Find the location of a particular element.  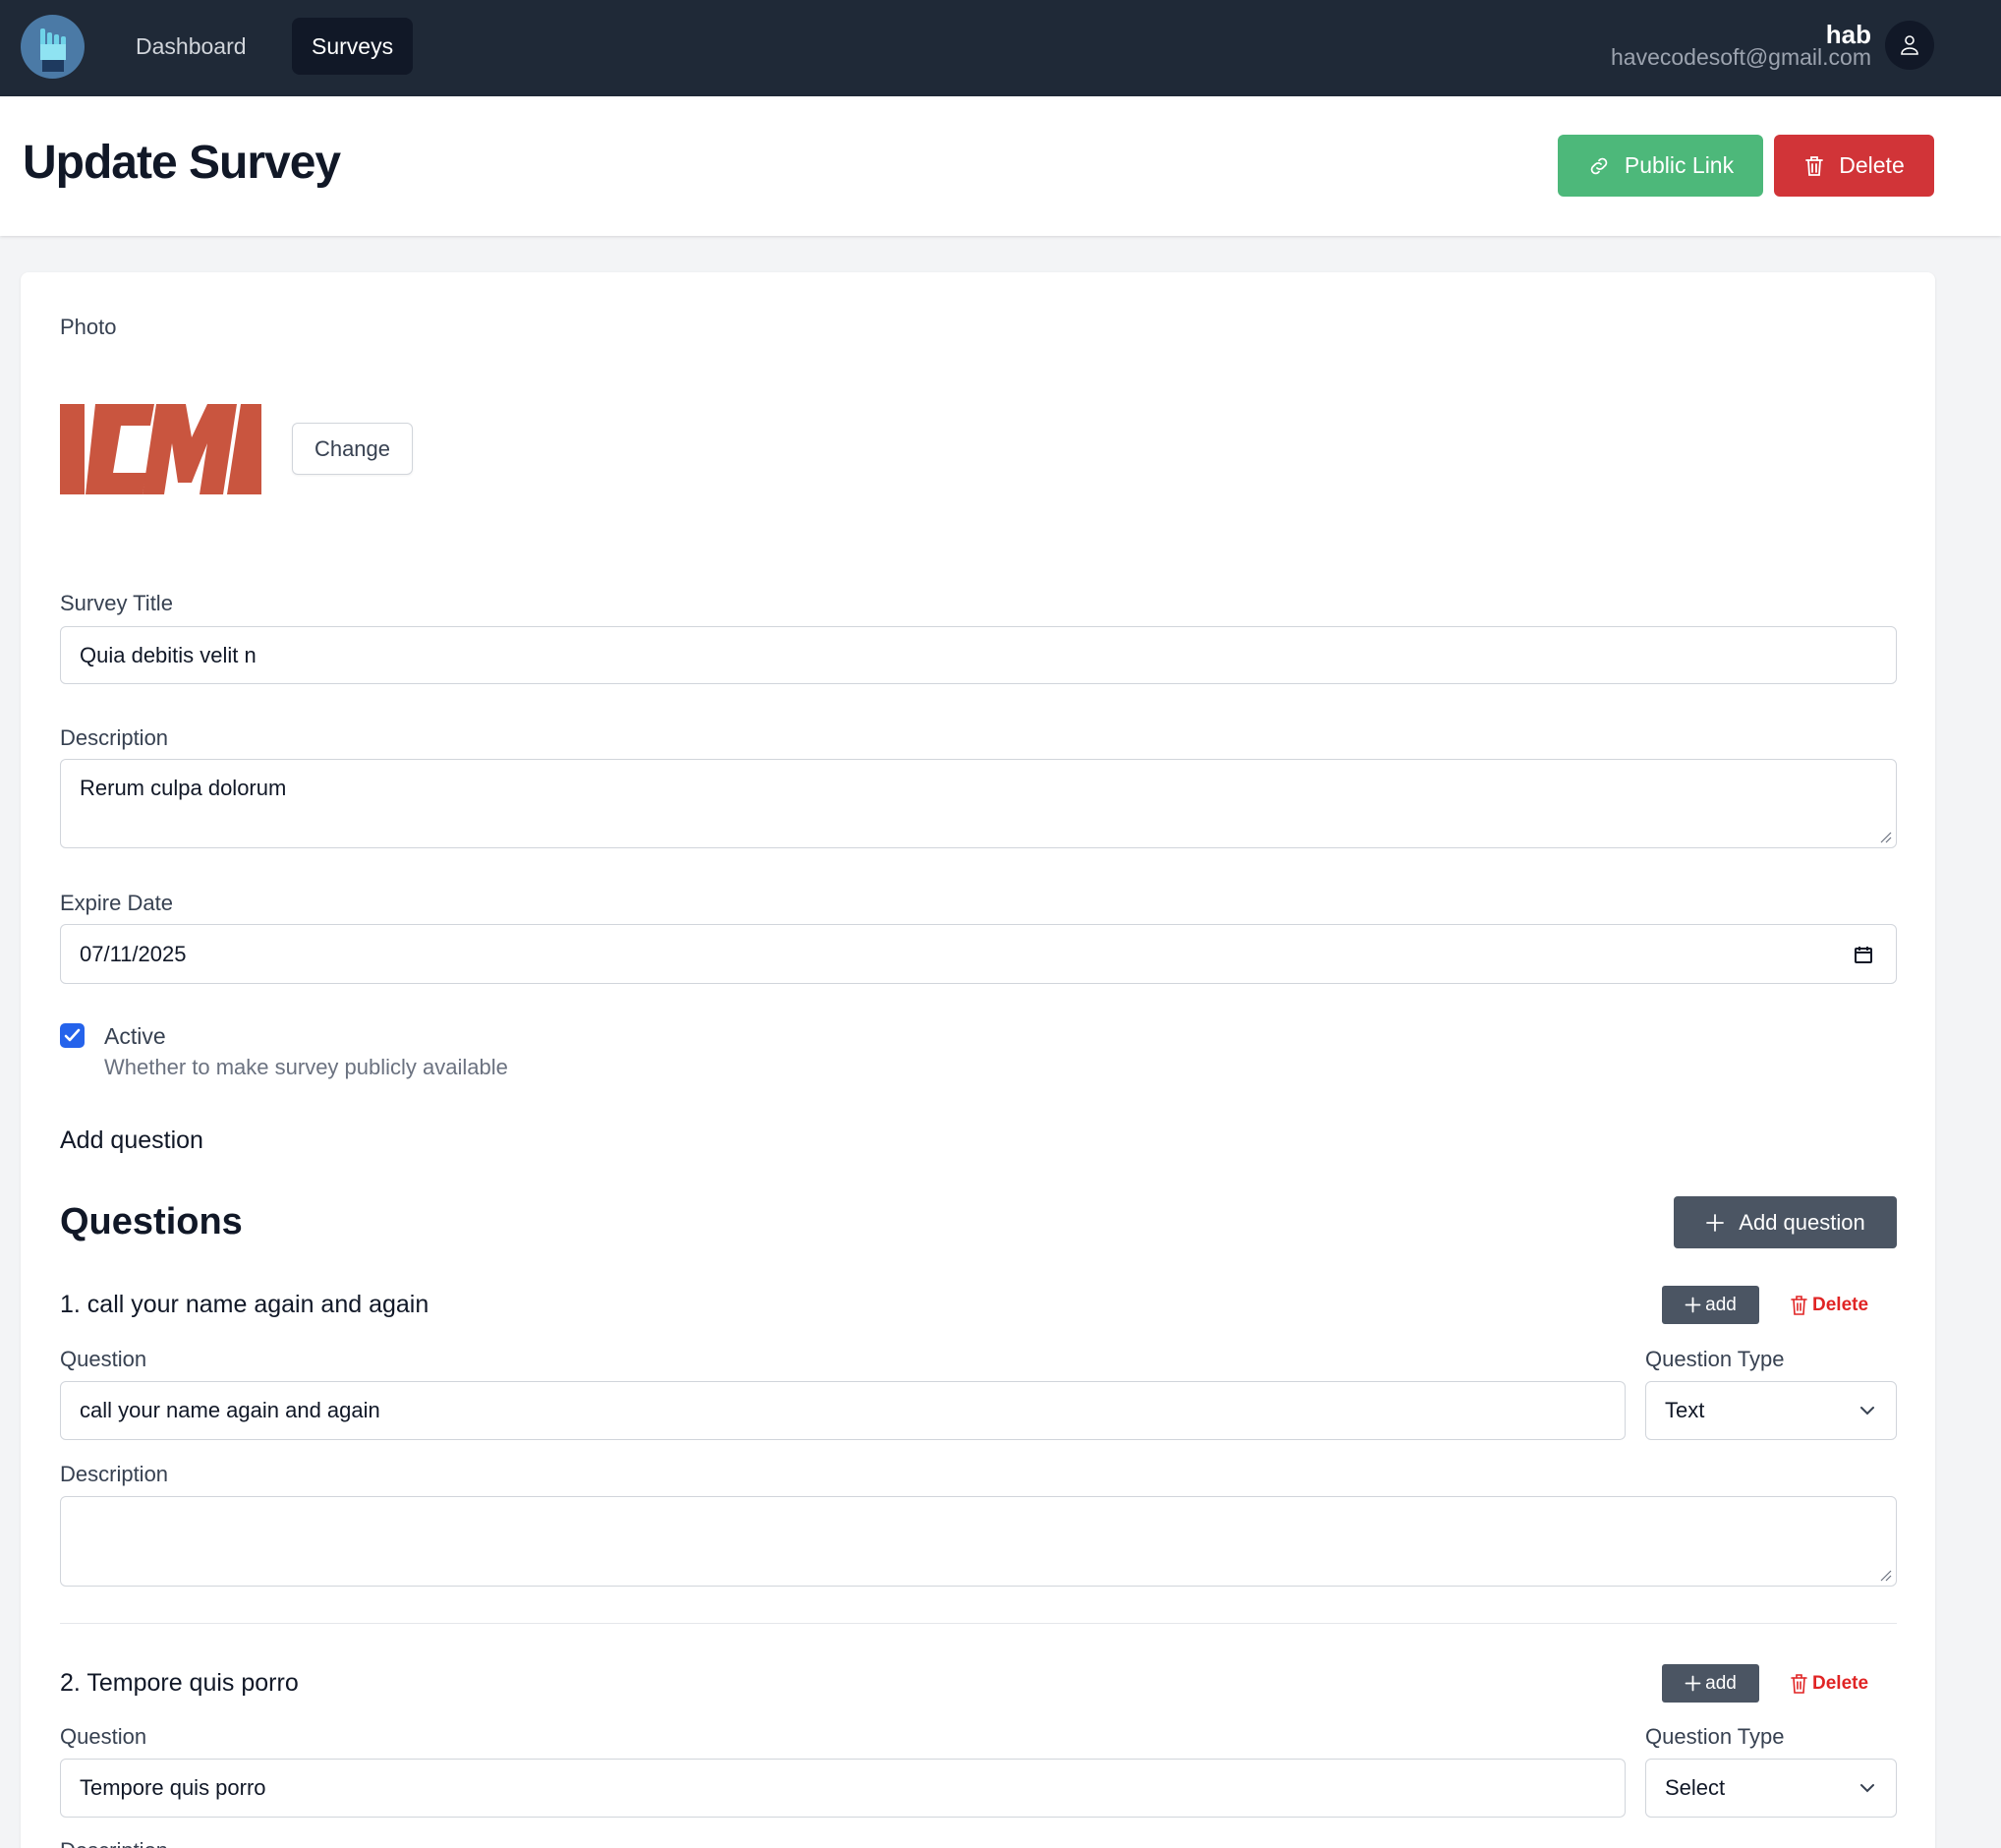

active-checkbox is located at coordinates (72, 1036).